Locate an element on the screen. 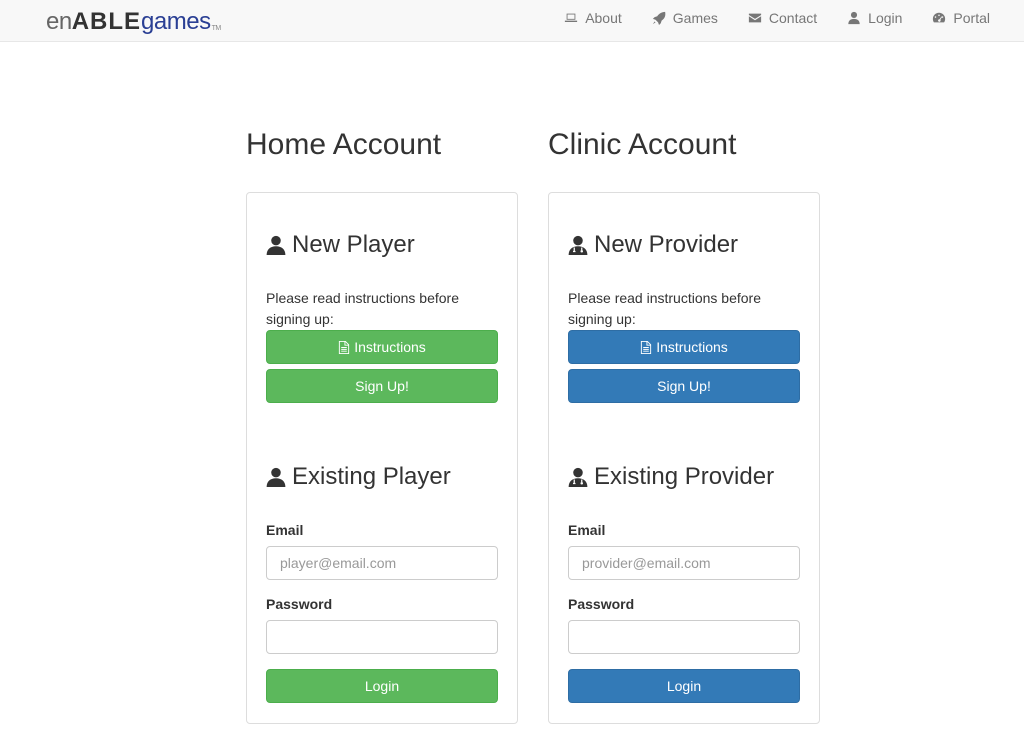 This screenshot has height=738, width=1024. home-login-label: Login is located at coordinates (382, 686).